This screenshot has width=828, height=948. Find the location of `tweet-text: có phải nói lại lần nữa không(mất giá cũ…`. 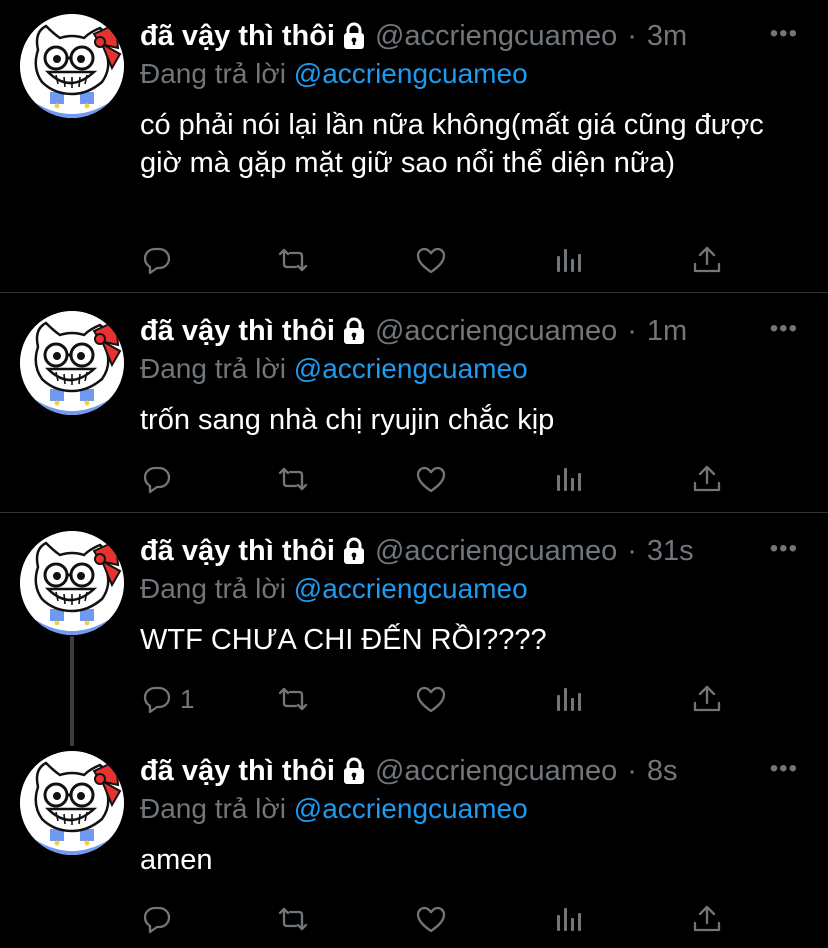

tweet-text: có phải nói lại lần nữa không(mất giá cũ… is located at coordinates (452, 144).